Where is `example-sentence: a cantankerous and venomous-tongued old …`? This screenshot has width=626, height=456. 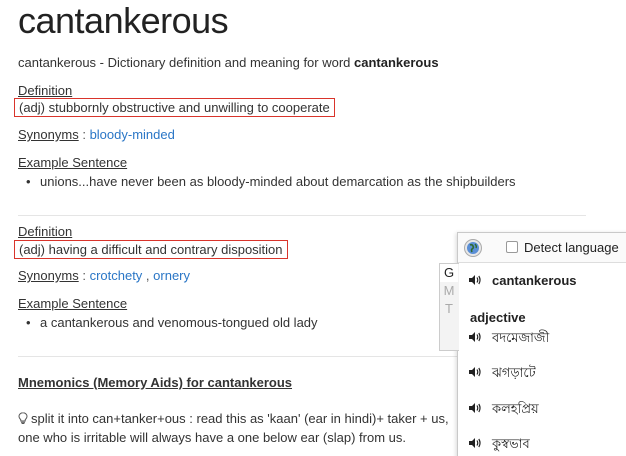 example-sentence: a cantankerous and venomous-tongued old … is located at coordinates (173, 322).